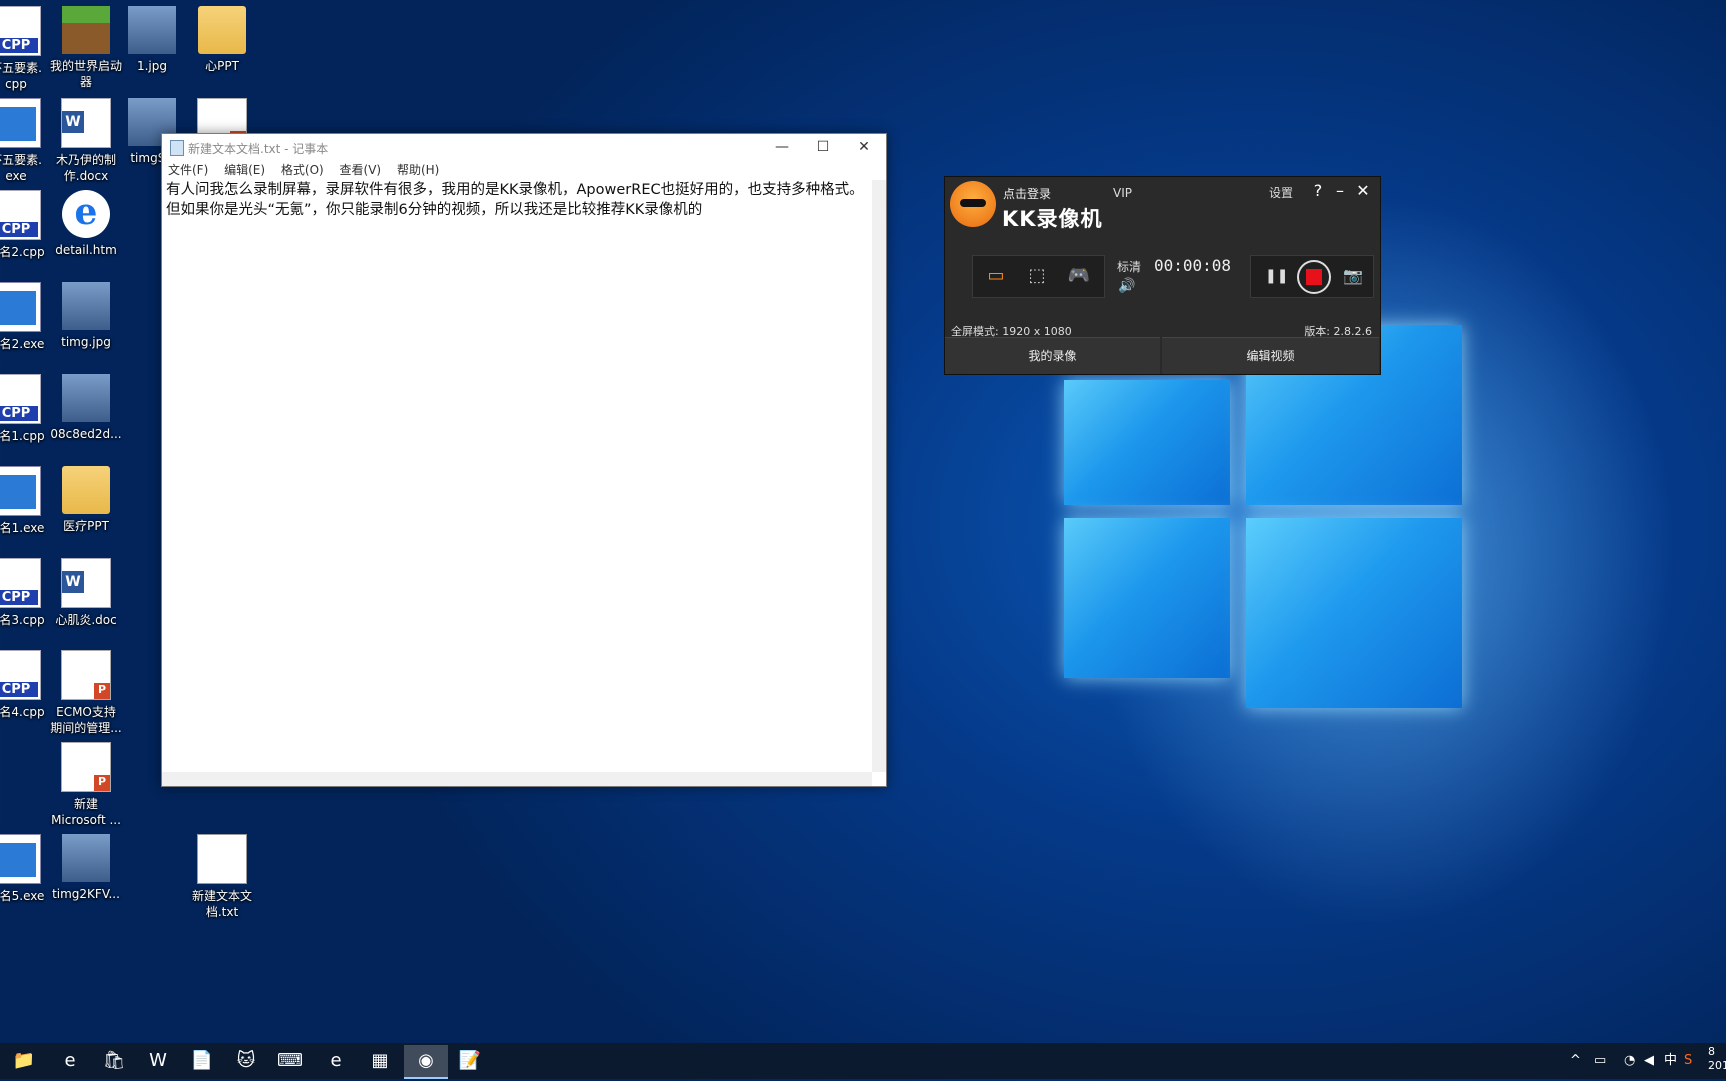  Describe the element at coordinates (202, 1061) in the screenshot. I see `document-icon: 📄` at that location.